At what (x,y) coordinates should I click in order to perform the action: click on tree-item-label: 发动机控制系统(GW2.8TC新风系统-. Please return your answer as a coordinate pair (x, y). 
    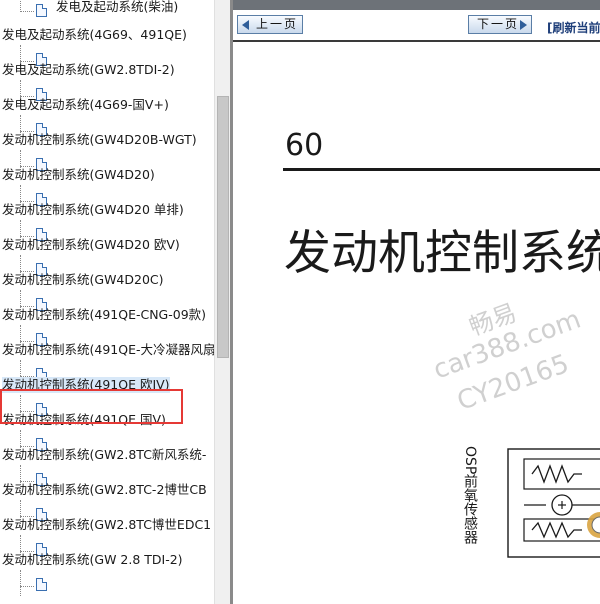
    Looking at the image, I should click on (104, 454).